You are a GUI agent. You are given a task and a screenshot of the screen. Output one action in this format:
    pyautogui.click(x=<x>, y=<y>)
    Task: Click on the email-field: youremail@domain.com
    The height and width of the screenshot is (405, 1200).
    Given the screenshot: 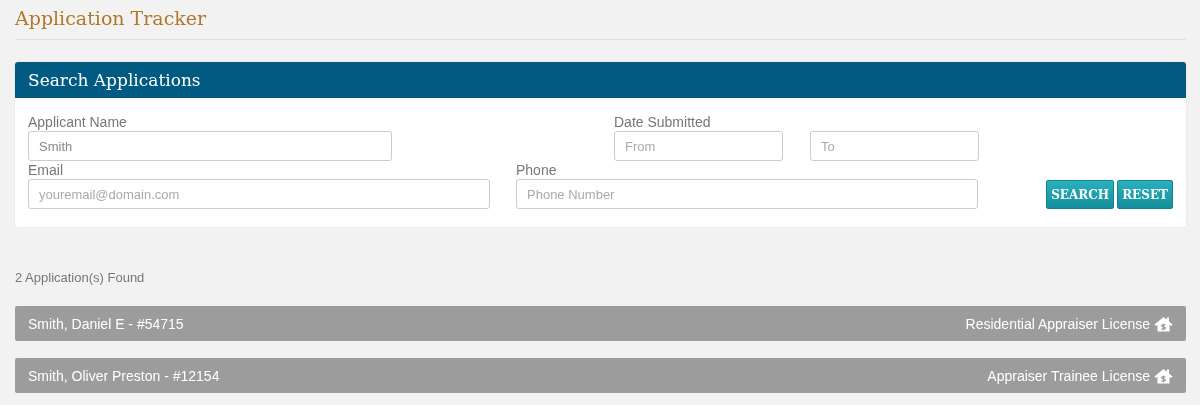 What is the action you would take?
    pyautogui.click(x=259, y=194)
    